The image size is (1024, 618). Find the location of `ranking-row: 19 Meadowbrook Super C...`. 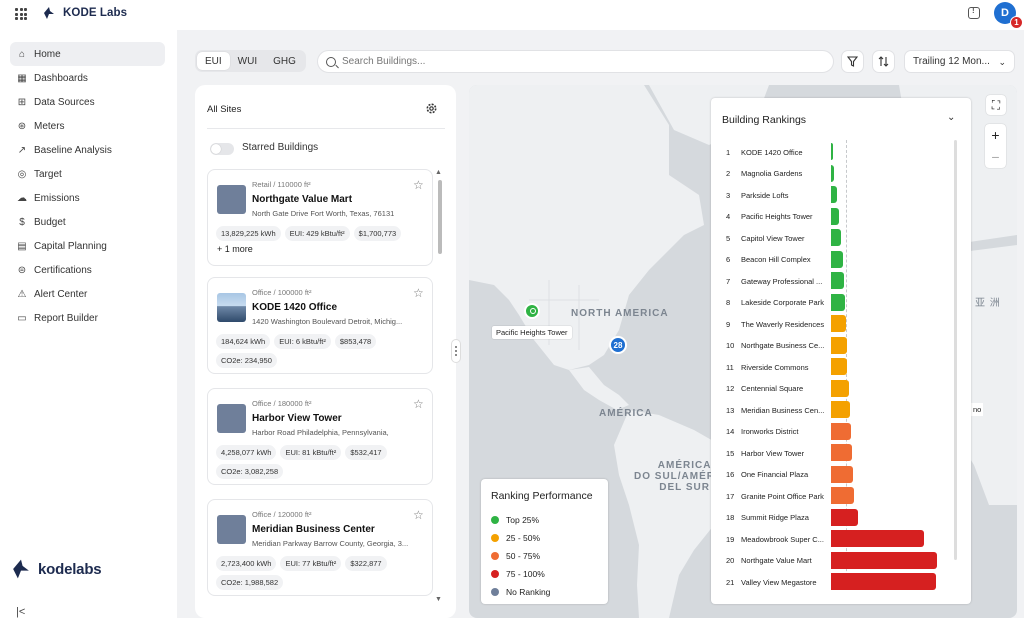

ranking-row: 19 Meadowbrook Super C... is located at coordinates (846, 538).